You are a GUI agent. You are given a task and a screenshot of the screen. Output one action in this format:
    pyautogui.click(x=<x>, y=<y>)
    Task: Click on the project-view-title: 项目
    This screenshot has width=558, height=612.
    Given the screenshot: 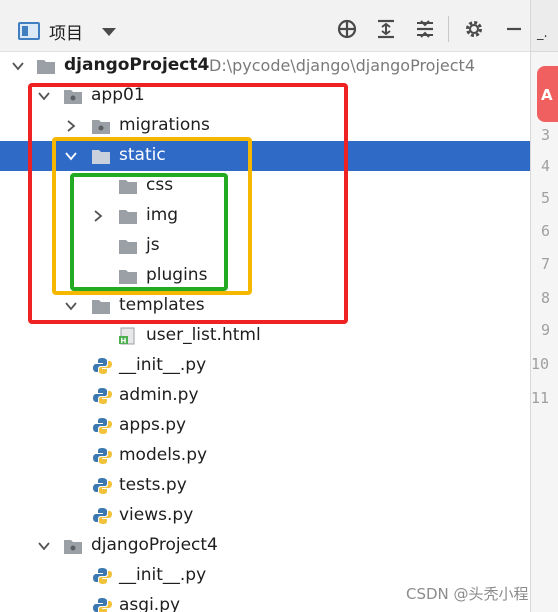 What is the action you would take?
    pyautogui.click(x=66, y=31)
    